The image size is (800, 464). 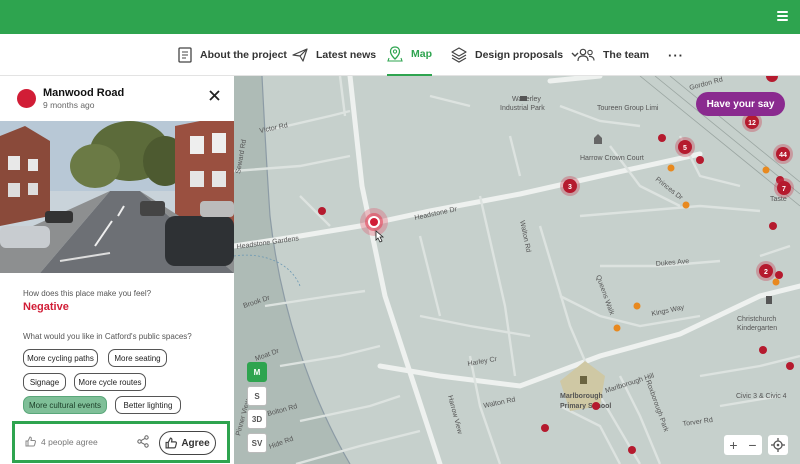 What do you see at coordinates (752, 445) in the screenshot?
I see `zoom-out-button: −` at bounding box center [752, 445].